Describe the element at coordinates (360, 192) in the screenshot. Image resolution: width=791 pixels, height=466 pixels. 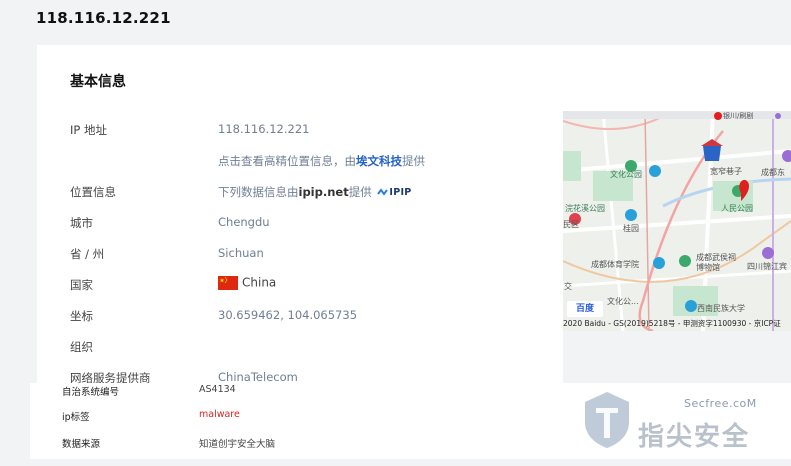
I see `location-source-suffix: 提供` at that location.